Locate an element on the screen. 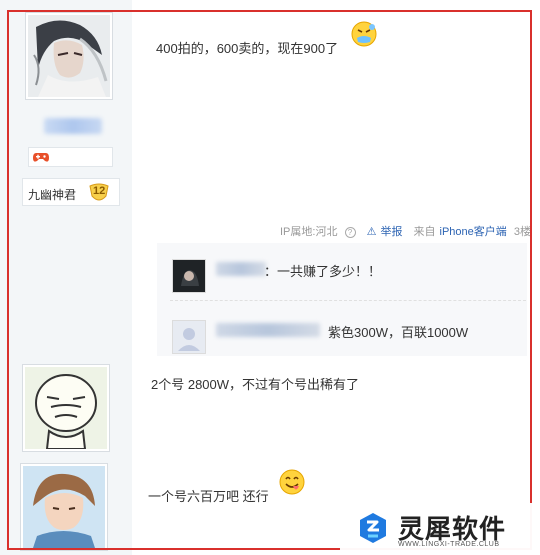 The image size is (540, 555). help-icon: ? is located at coordinates (350, 232).